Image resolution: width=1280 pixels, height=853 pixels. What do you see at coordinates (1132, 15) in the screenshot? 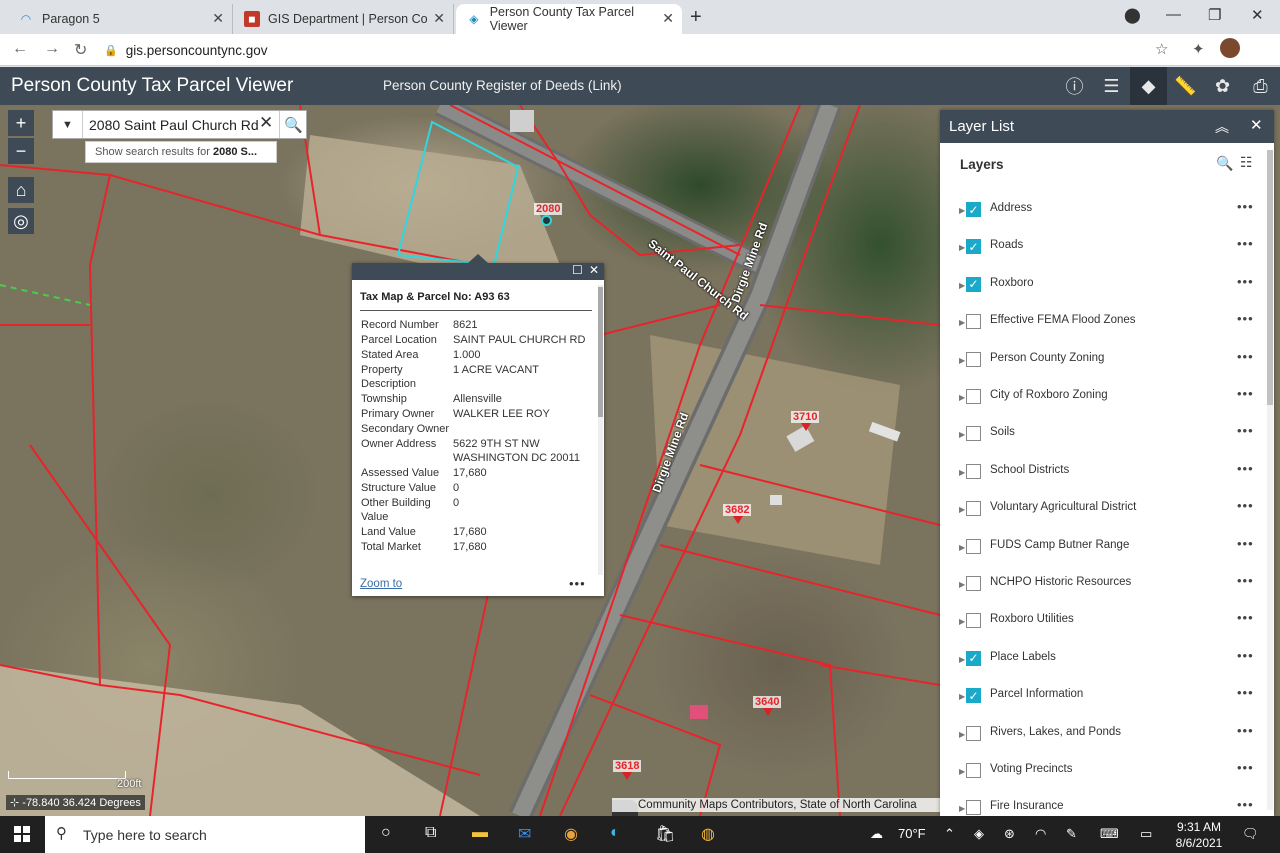
I see `profile-dropdown-icon: ⬤` at bounding box center [1132, 15].